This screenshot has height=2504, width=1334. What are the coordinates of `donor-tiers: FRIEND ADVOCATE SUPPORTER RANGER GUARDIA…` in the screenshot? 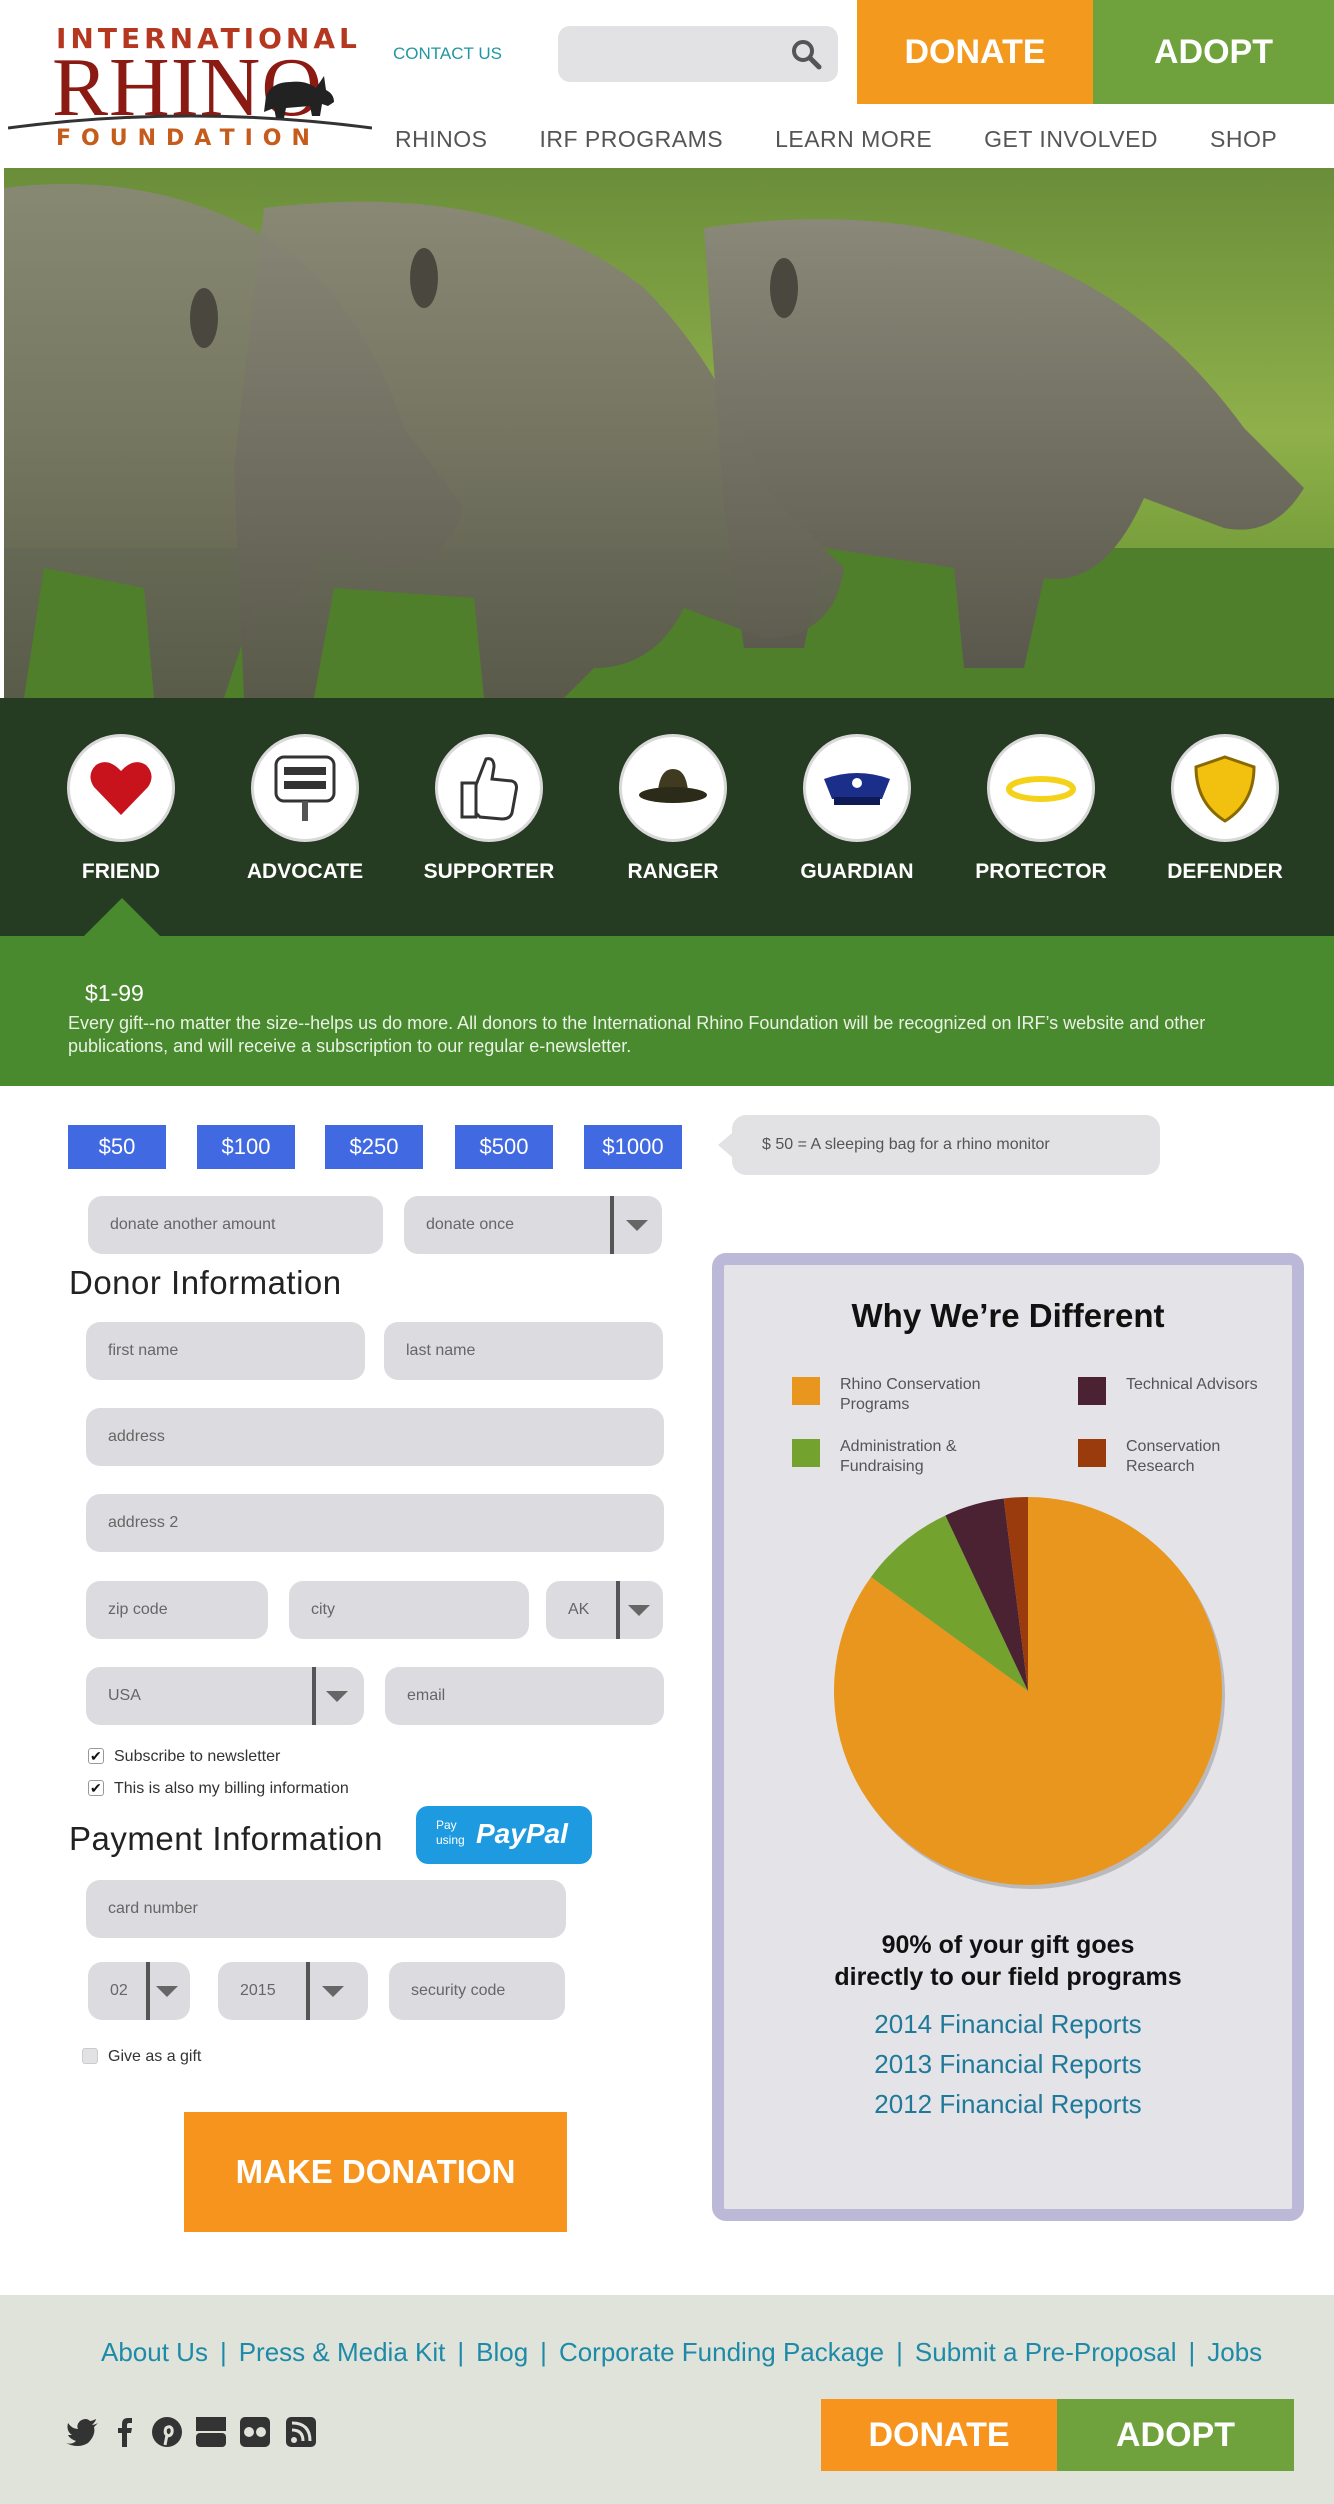 It's located at (667, 817).